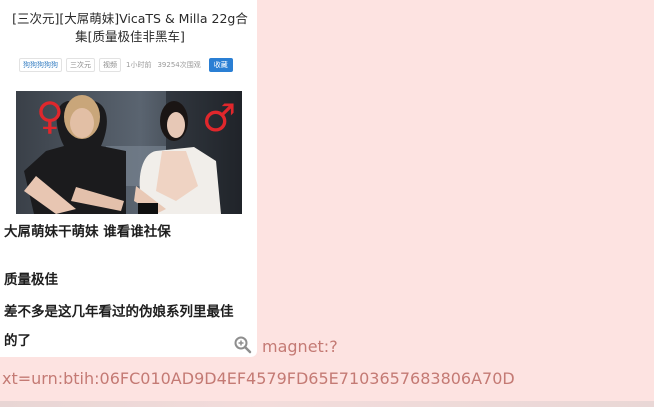 The width and height of the screenshot is (654, 407). I want to click on author-tag: 狗狗狗狗狗, so click(40, 65).